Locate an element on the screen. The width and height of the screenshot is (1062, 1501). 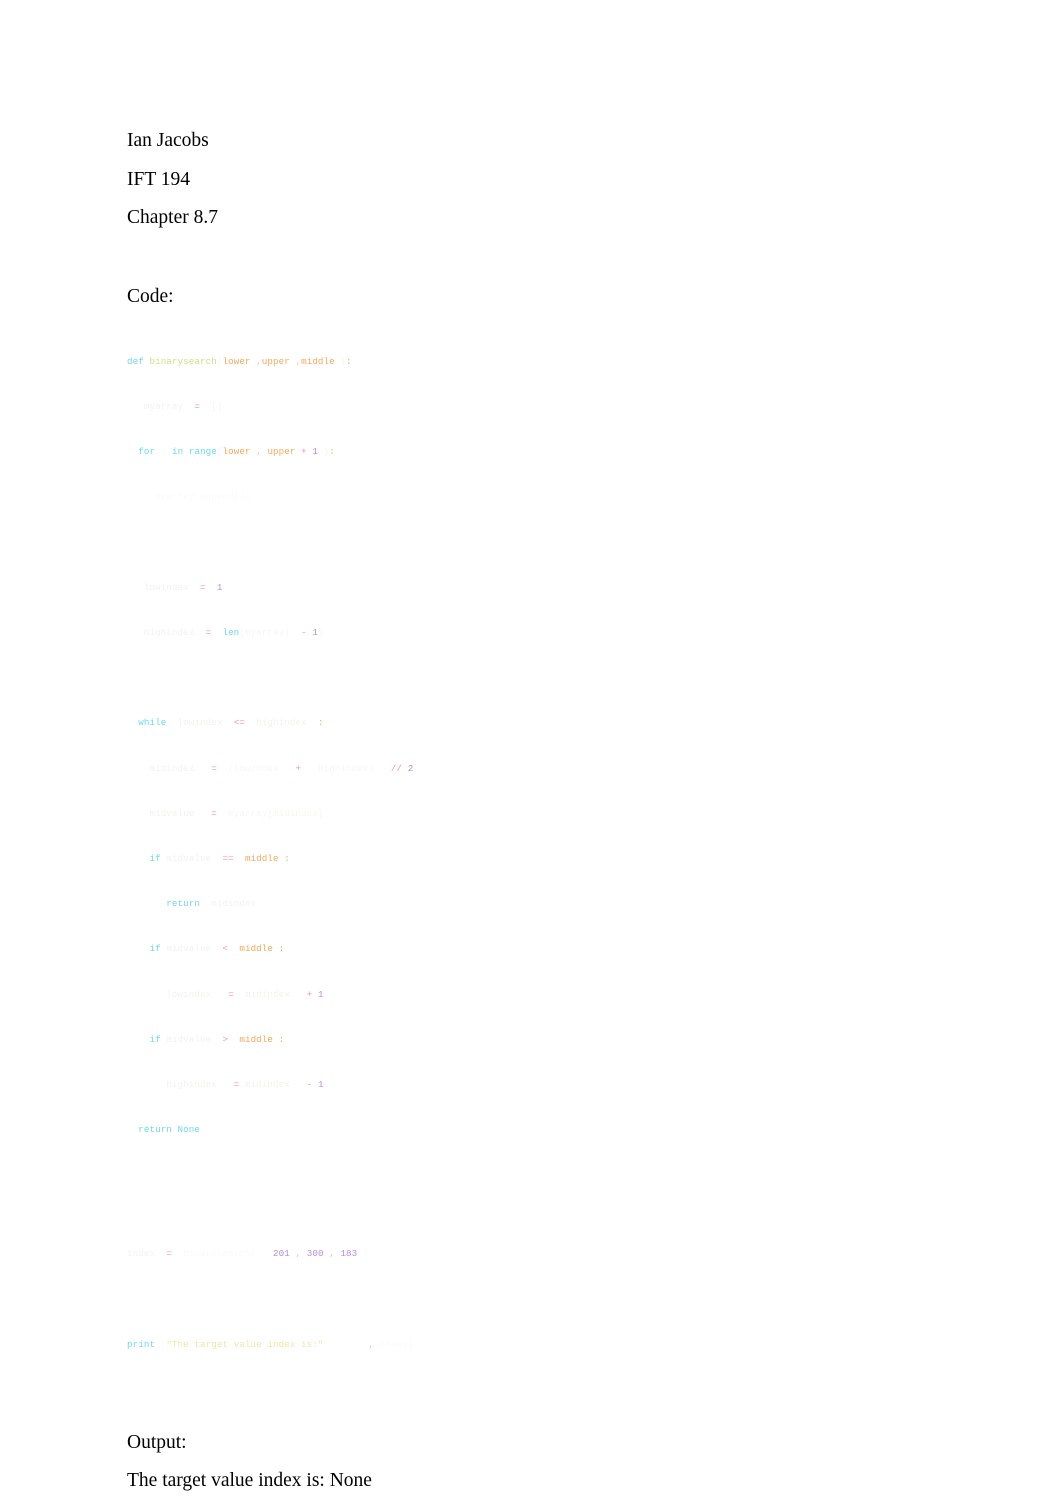
code-line-16: if midvalue > middle : is located at coordinates (217, 1039).